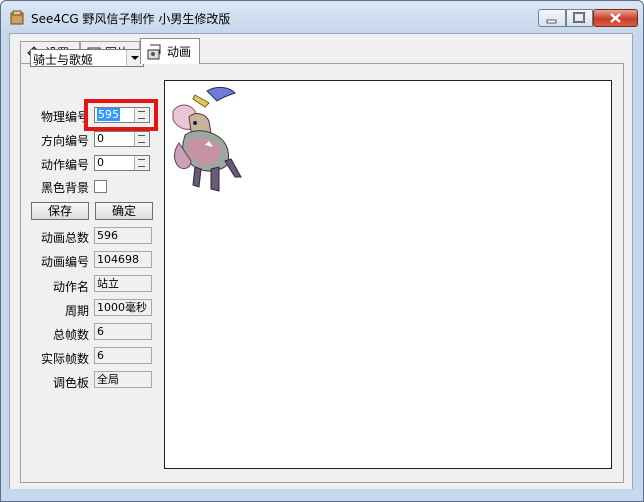 This screenshot has height=502, width=644. I want to click on maximize-icon, so click(579, 17).